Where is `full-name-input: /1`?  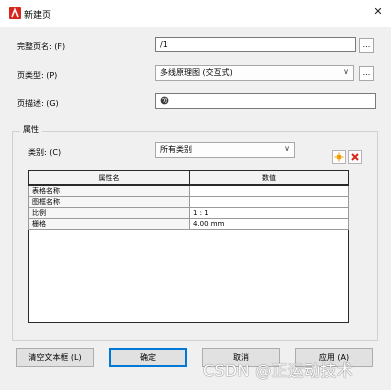 full-name-input: /1 is located at coordinates (255, 44).